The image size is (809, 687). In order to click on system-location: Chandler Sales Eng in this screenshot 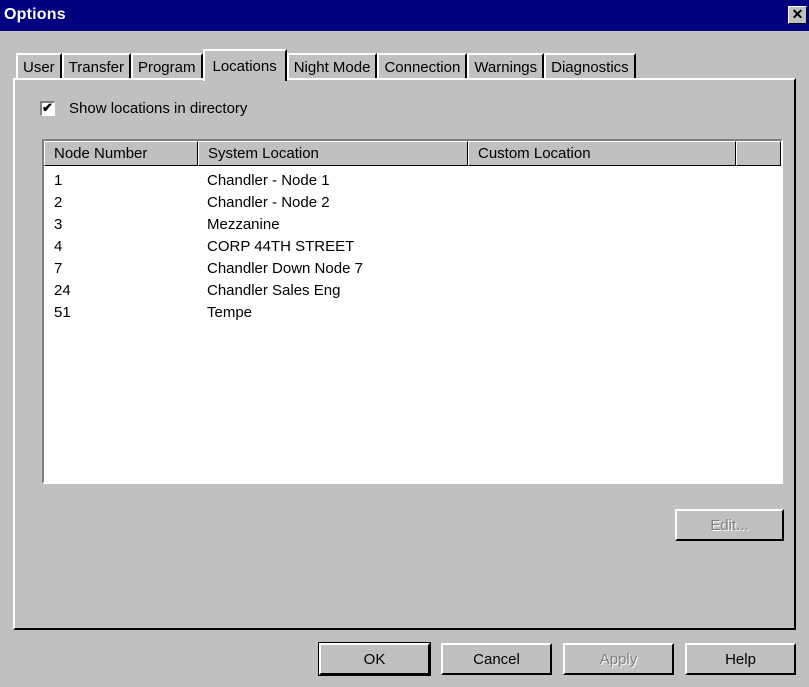, I will do `click(274, 290)`.